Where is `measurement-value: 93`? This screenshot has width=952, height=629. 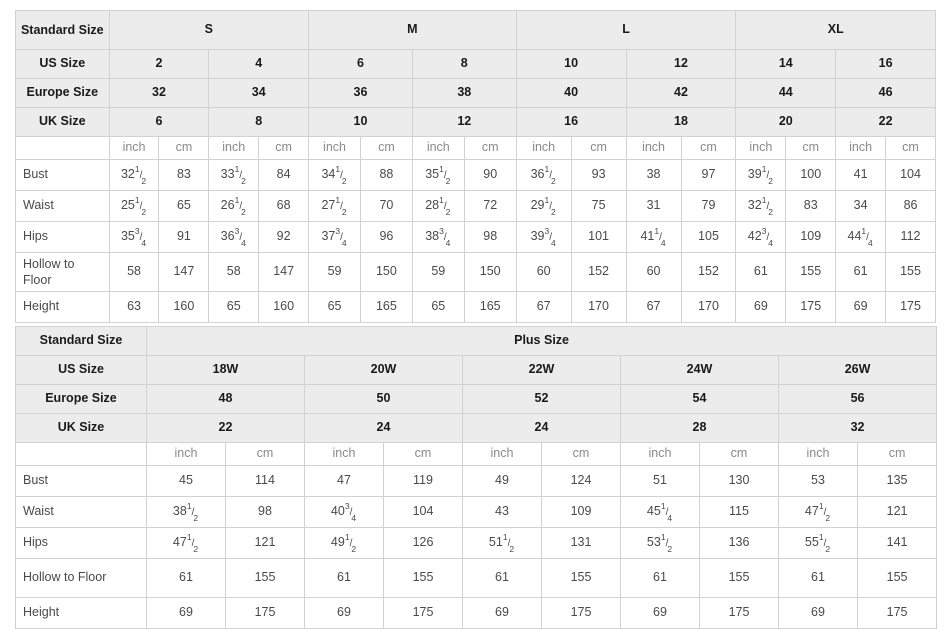
measurement-value: 93 is located at coordinates (598, 175).